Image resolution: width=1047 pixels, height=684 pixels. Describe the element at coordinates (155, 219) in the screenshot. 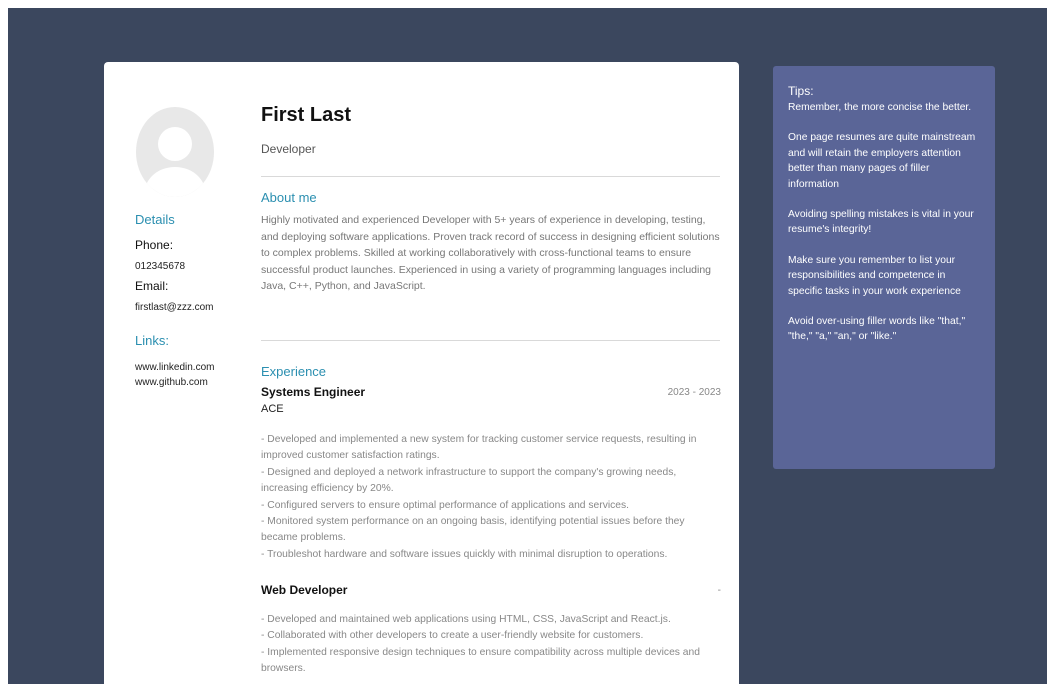

I see `details-heading: Details` at that location.